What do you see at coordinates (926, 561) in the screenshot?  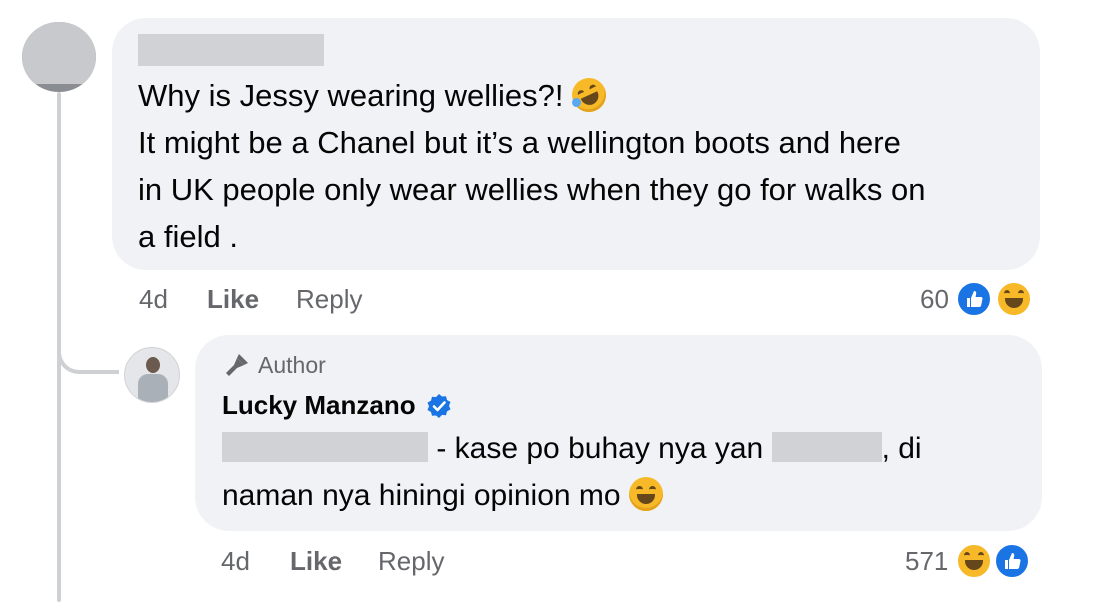 I see `reply-reaction-count: 571` at bounding box center [926, 561].